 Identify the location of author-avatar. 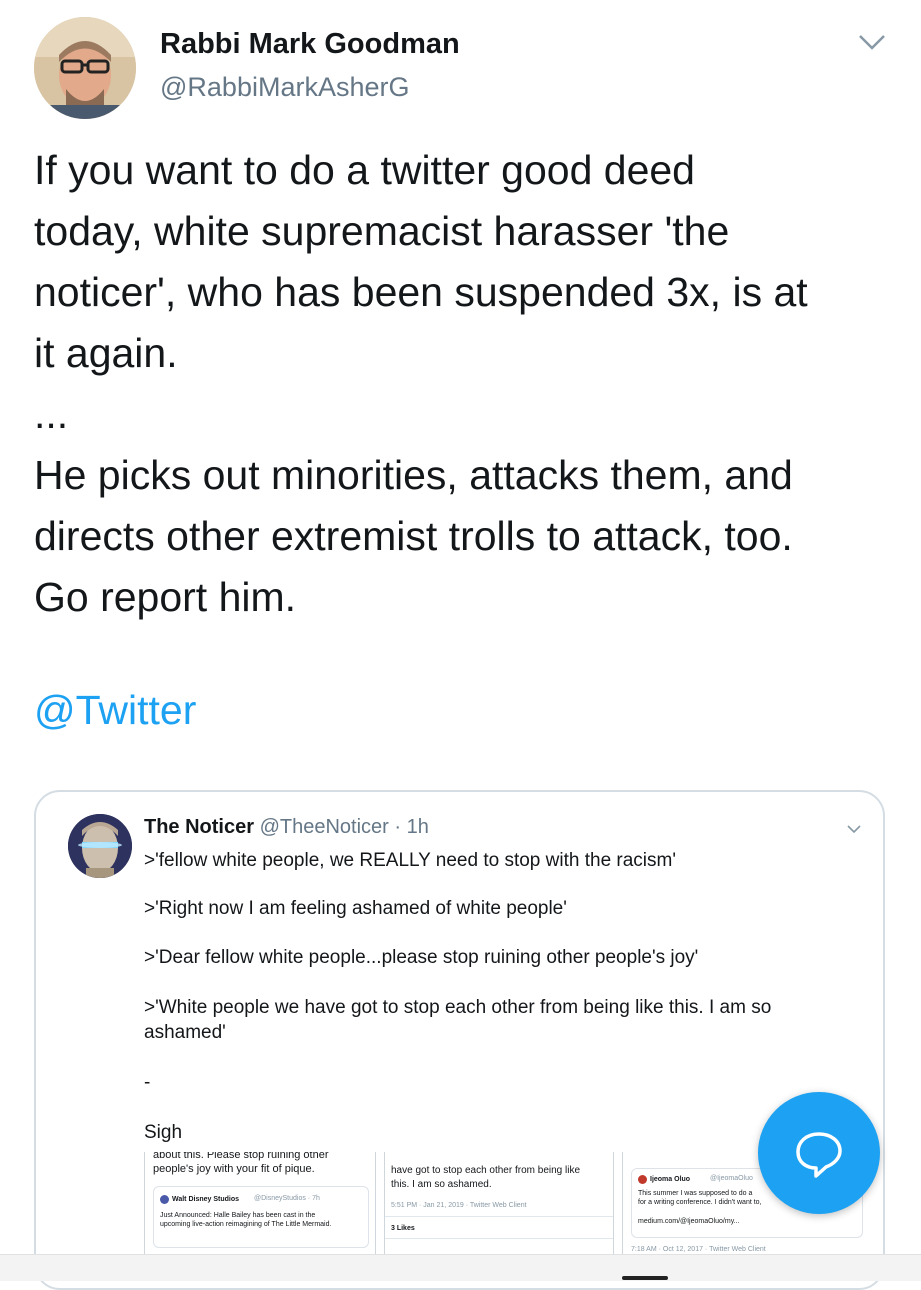
(85, 68).